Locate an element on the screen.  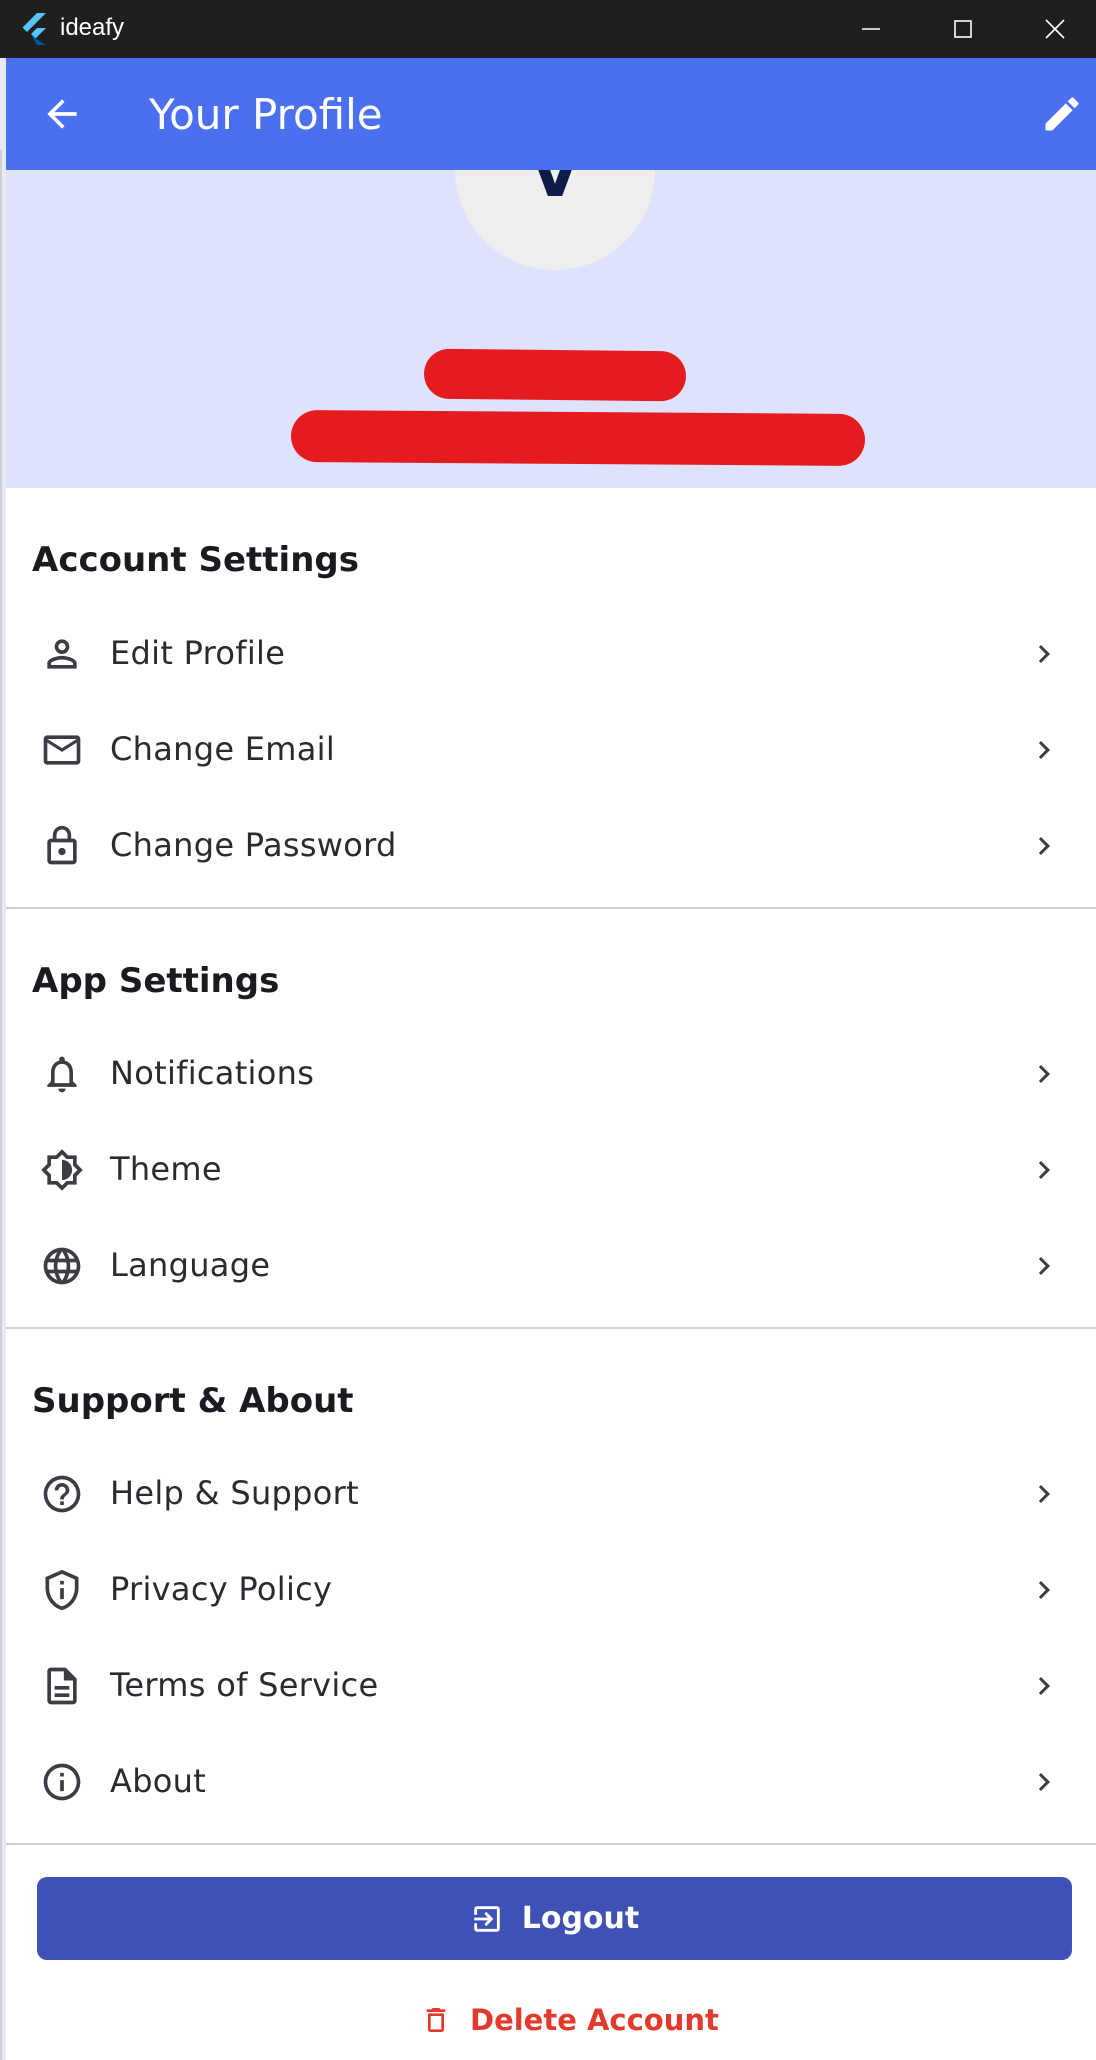
avatar: V is located at coordinates (555, 220).